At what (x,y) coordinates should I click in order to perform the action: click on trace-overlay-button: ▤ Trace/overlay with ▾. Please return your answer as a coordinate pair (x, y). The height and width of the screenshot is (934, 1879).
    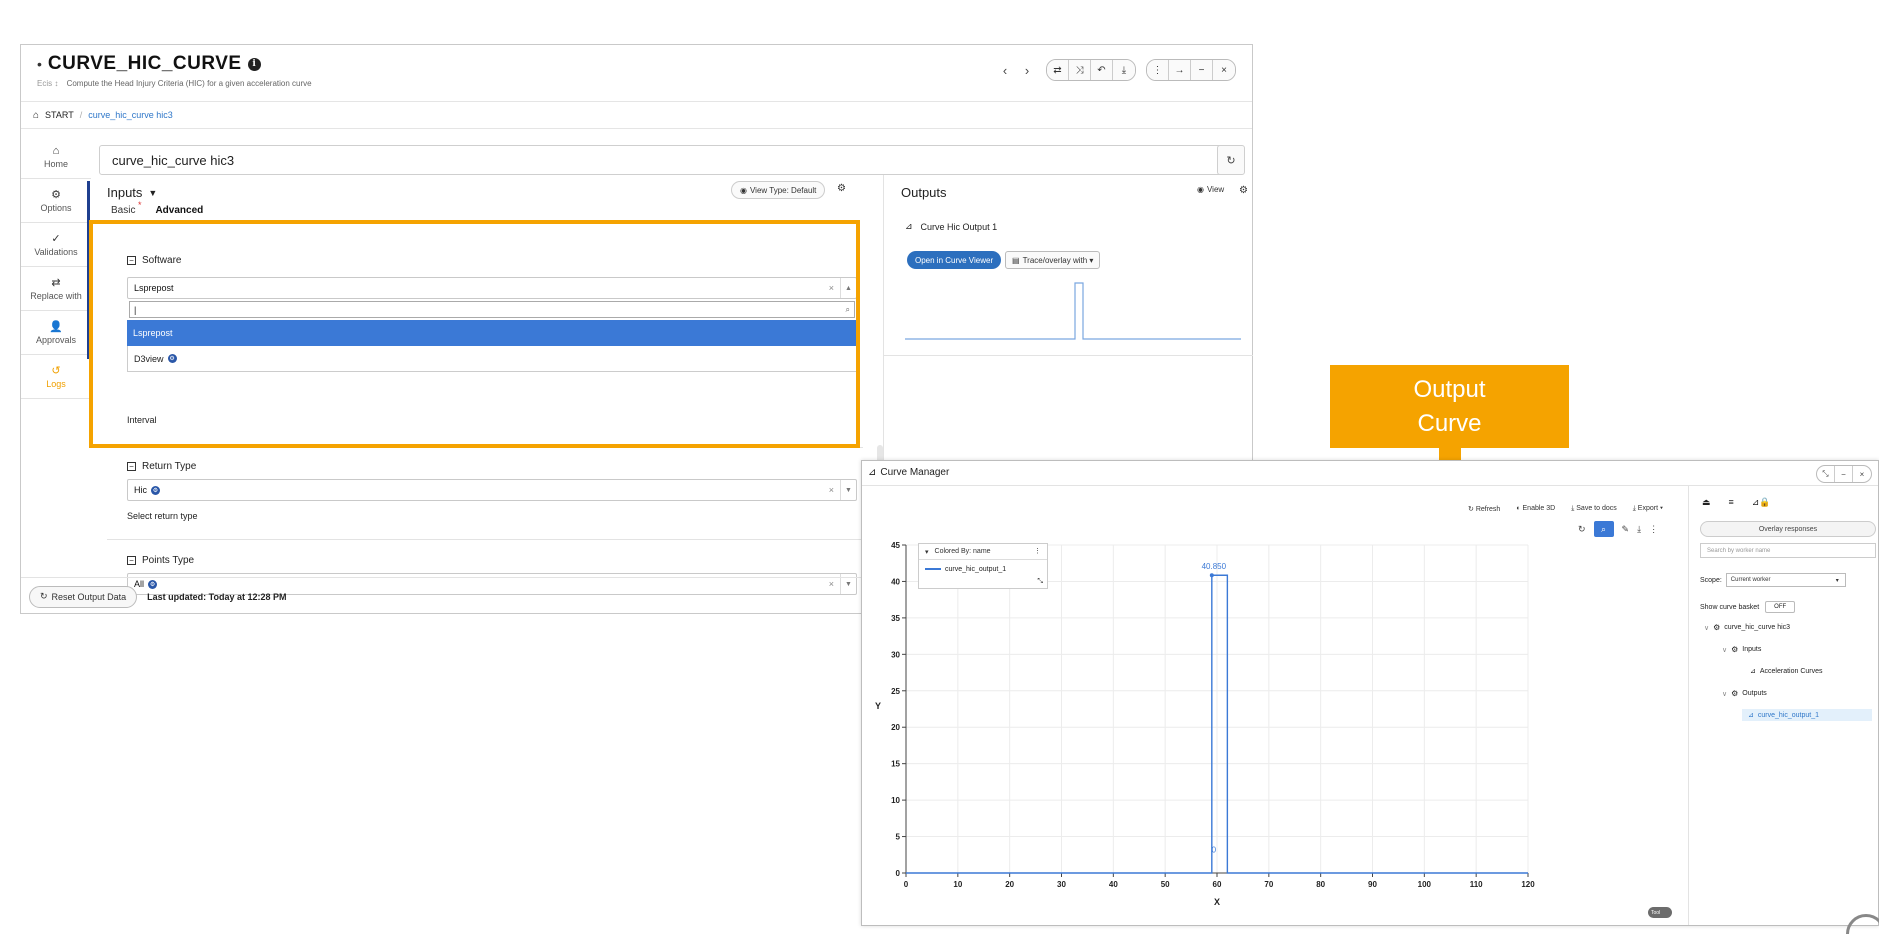
    Looking at the image, I should click on (1053, 260).